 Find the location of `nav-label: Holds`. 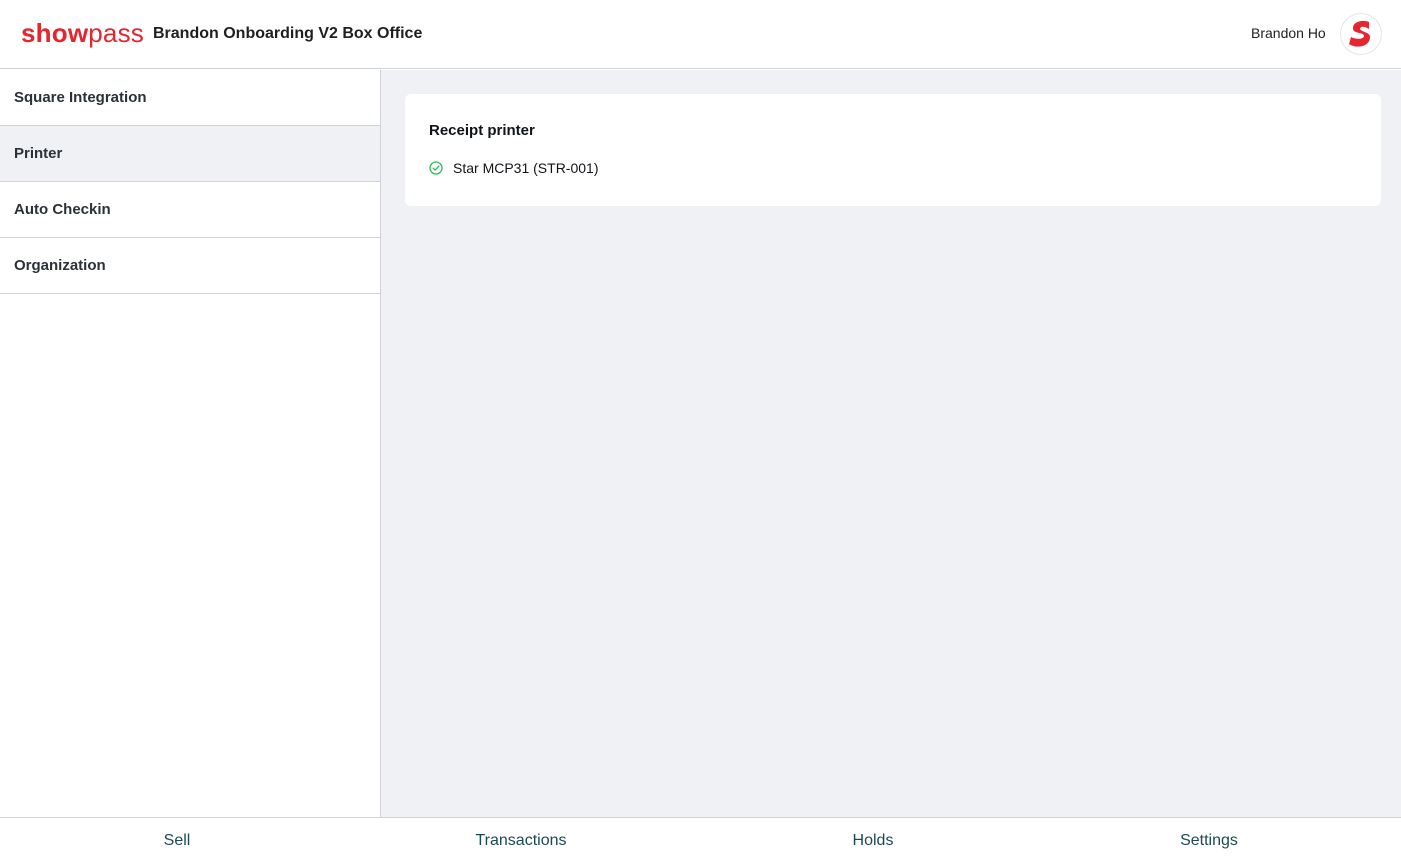

nav-label: Holds is located at coordinates (873, 840).